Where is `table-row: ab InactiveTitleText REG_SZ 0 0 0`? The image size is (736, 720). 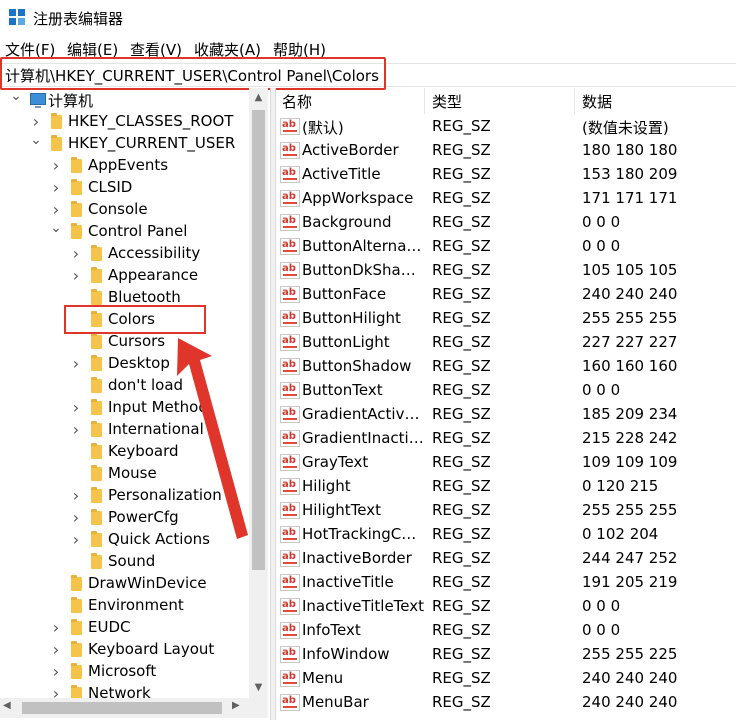 table-row: ab InactiveTitleText REG_SZ 0 0 0 is located at coordinates (506, 607).